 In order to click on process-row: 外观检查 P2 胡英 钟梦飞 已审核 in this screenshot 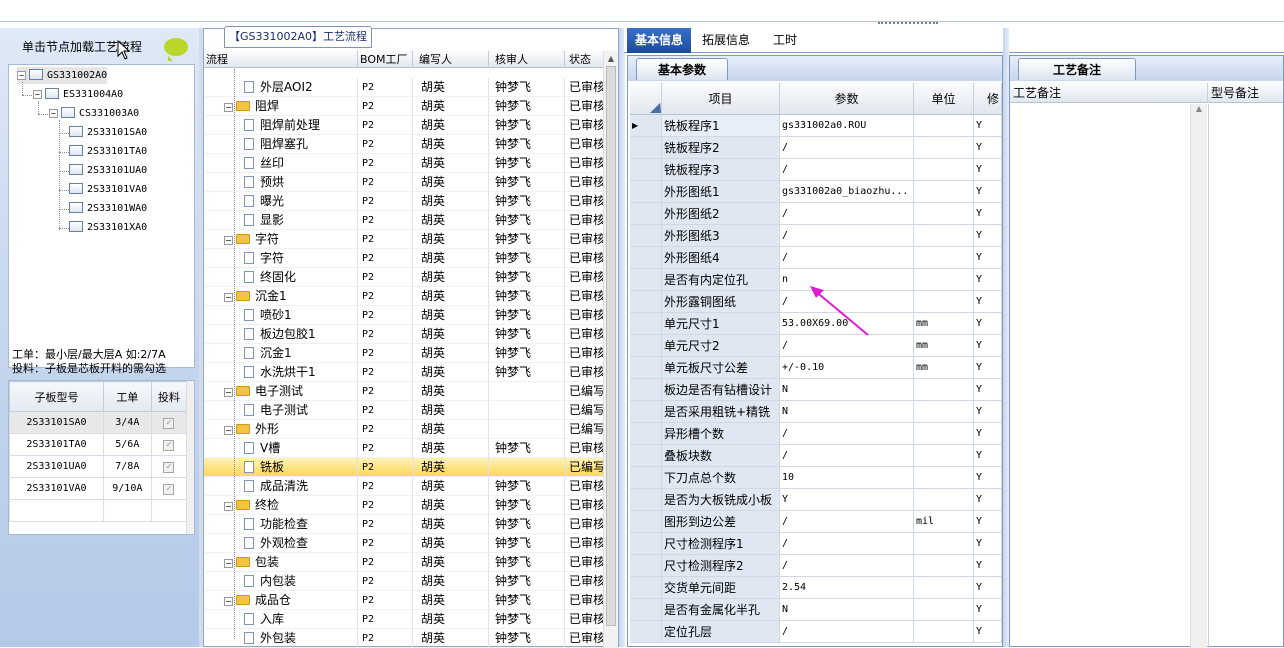, I will do `click(404, 543)`.